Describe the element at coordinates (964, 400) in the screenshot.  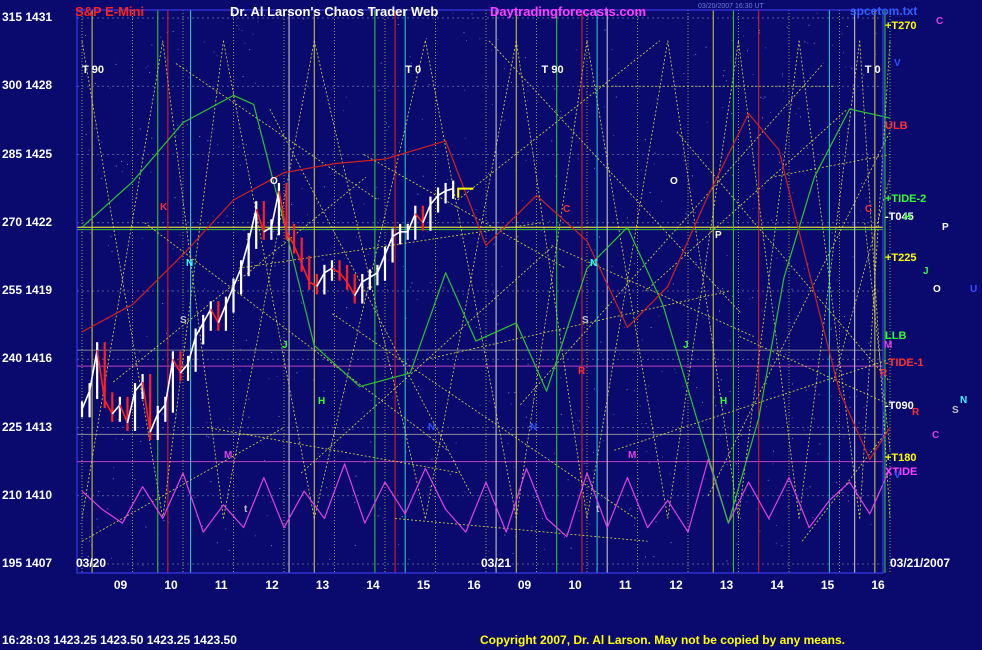
I see `flux-letter: N` at that location.